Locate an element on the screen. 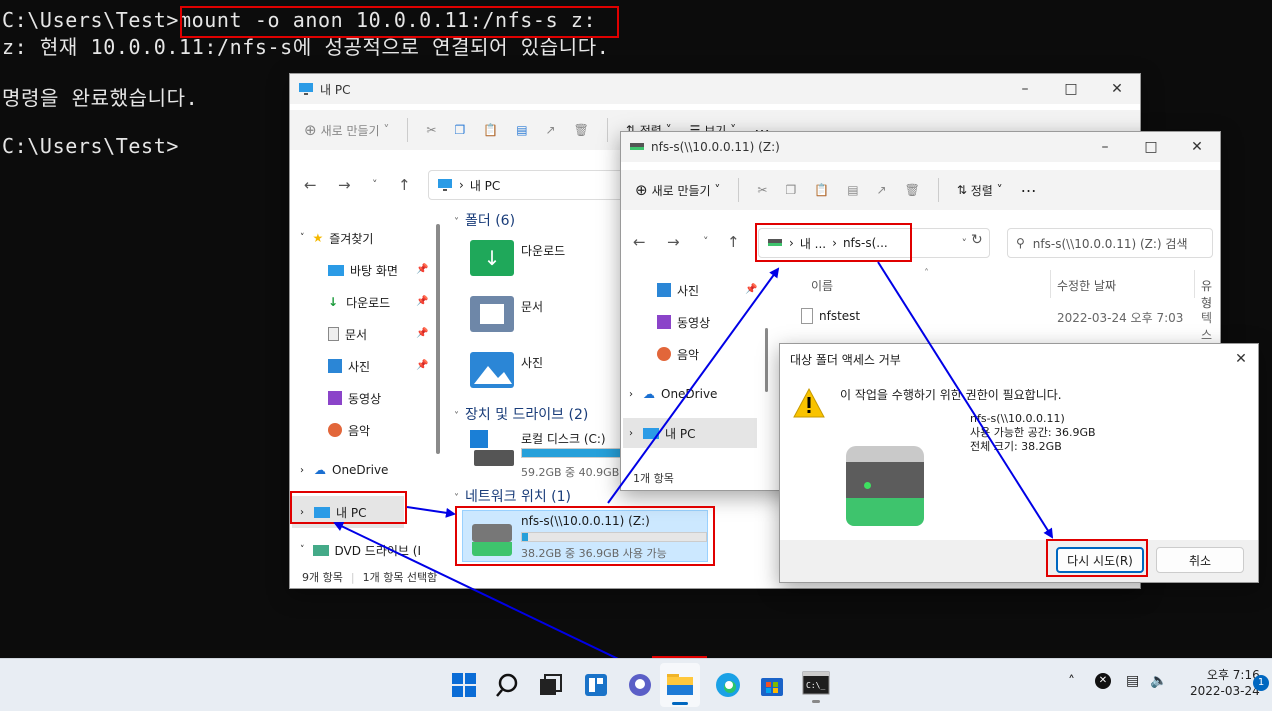  start-icon is located at coordinates (464, 685).